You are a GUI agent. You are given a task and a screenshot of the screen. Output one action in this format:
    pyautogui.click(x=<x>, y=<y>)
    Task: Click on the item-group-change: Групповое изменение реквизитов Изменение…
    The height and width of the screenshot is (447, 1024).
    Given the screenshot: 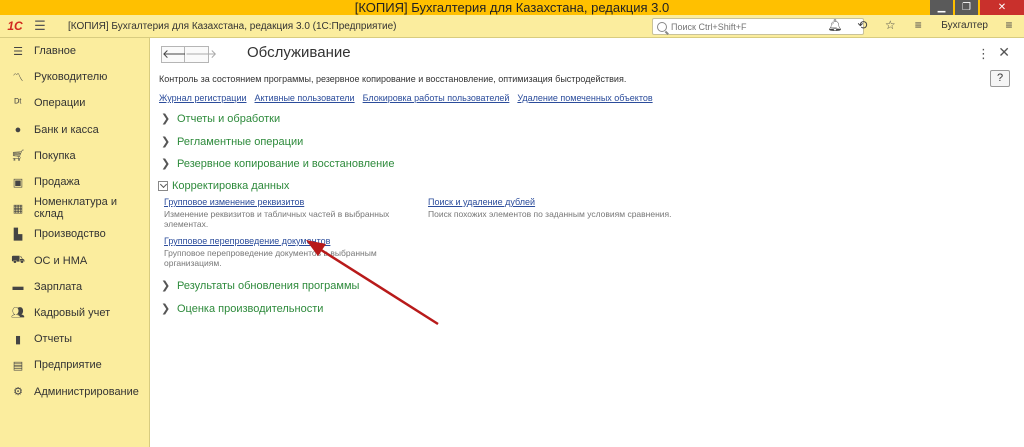 What is the action you would take?
    pyautogui.click(x=276, y=213)
    